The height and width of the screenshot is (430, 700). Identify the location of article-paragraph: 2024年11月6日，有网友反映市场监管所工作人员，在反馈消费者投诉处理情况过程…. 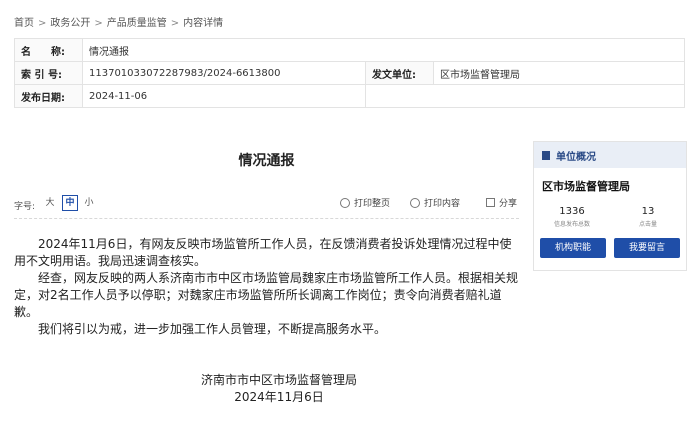
(263, 252).